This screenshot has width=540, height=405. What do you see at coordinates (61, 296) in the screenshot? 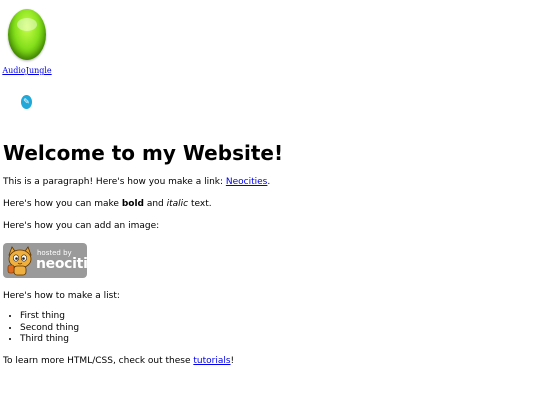
I see `paragraph-list-intro: Here's how to make a list:` at bounding box center [61, 296].